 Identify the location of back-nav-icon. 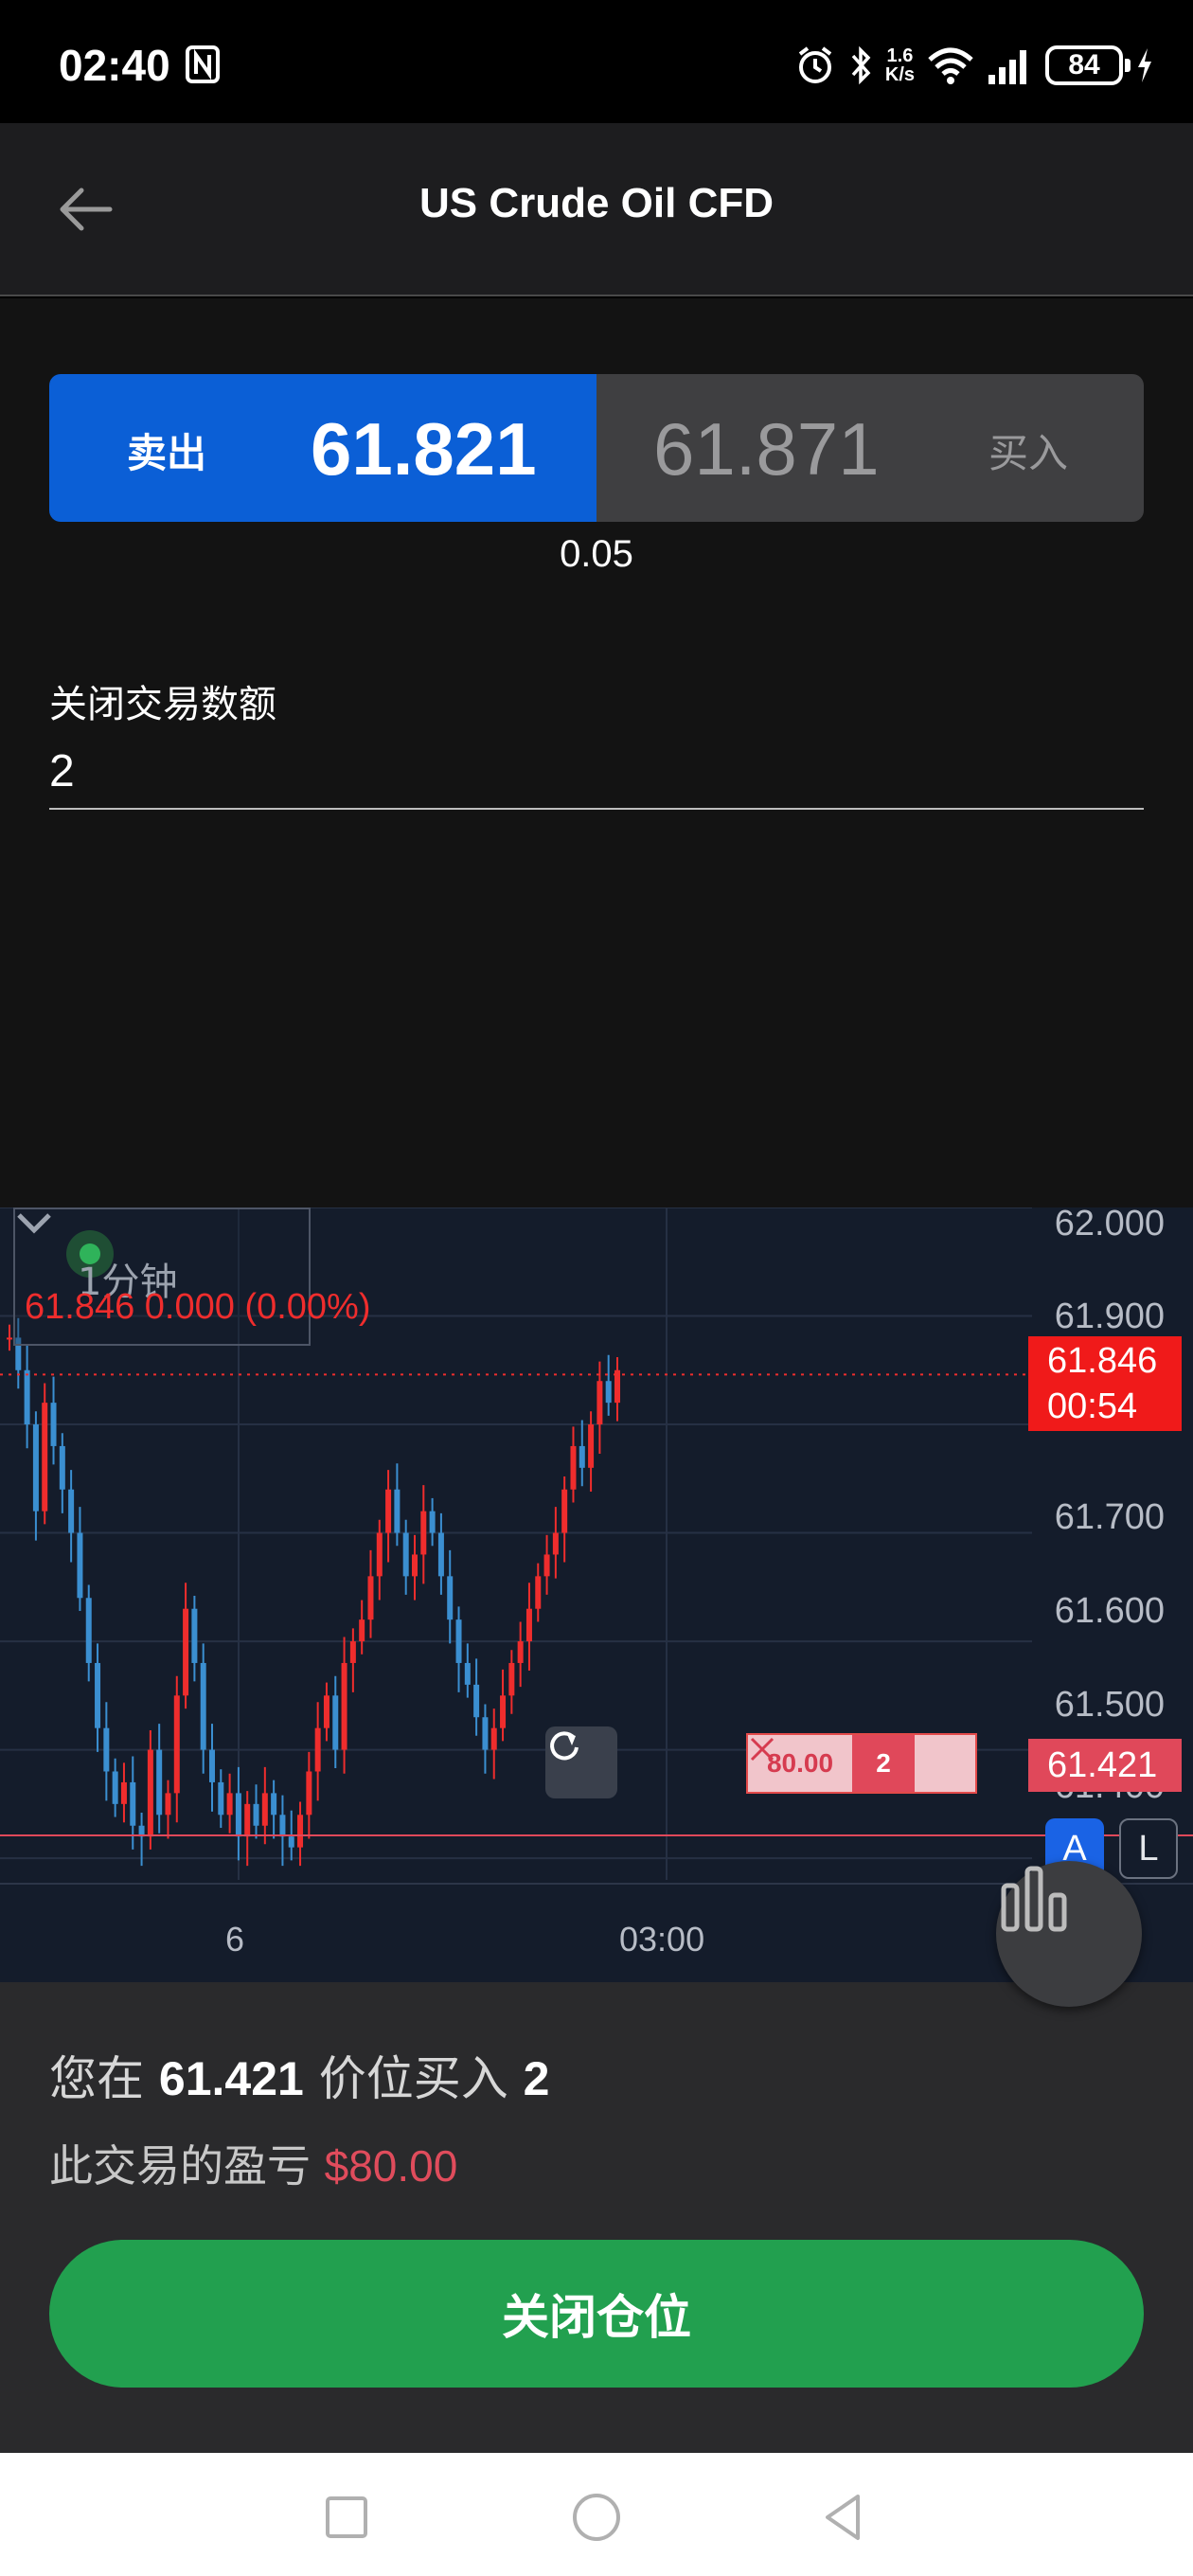
(844, 2517).